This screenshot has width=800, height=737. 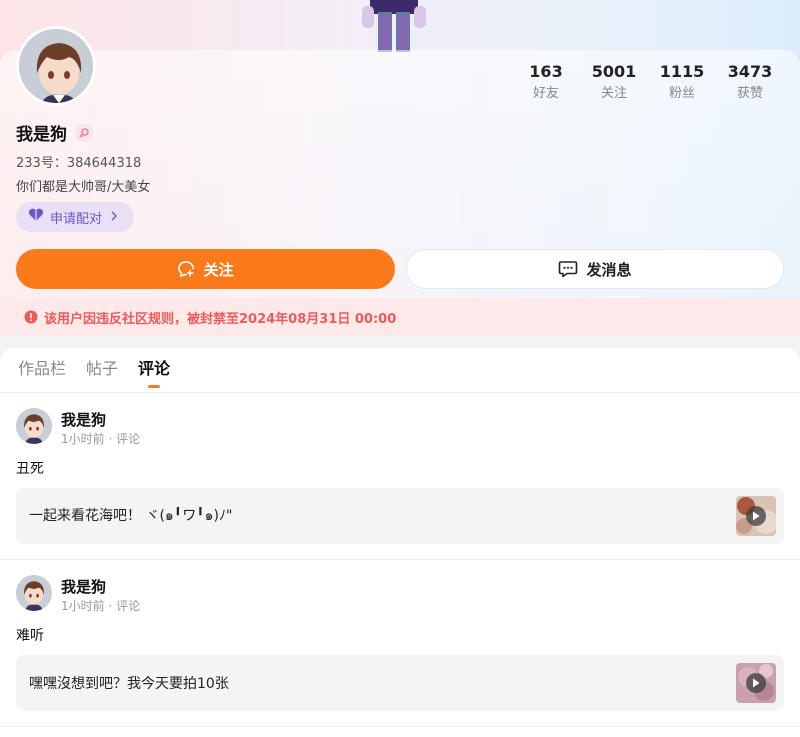 What do you see at coordinates (546, 71) in the screenshot?
I see `stat-value: 163` at bounding box center [546, 71].